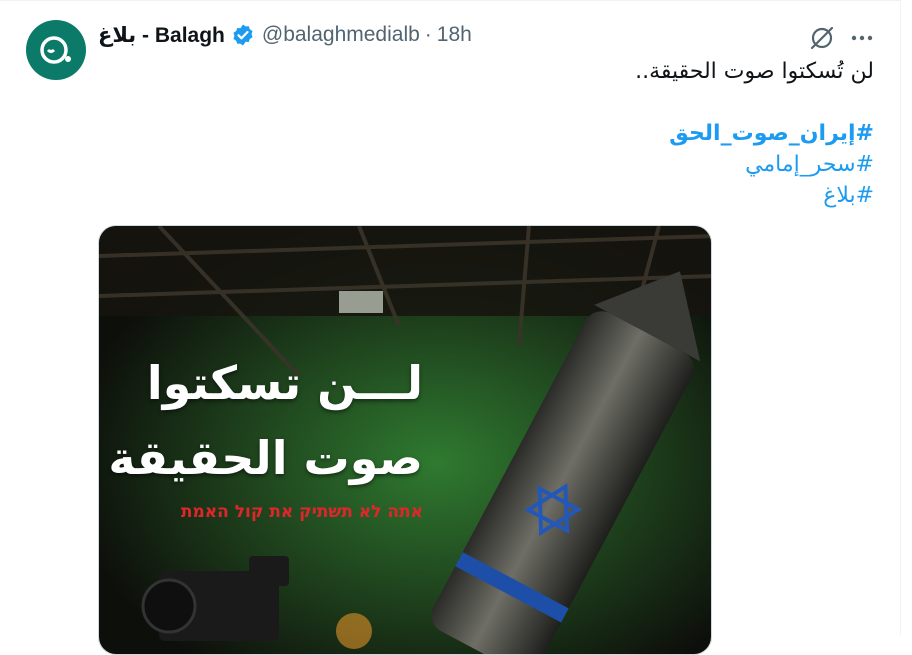  I want to click on tweet-header: بلاغ - Balagh @balaghmedialb · 18h, so click(285, 35).